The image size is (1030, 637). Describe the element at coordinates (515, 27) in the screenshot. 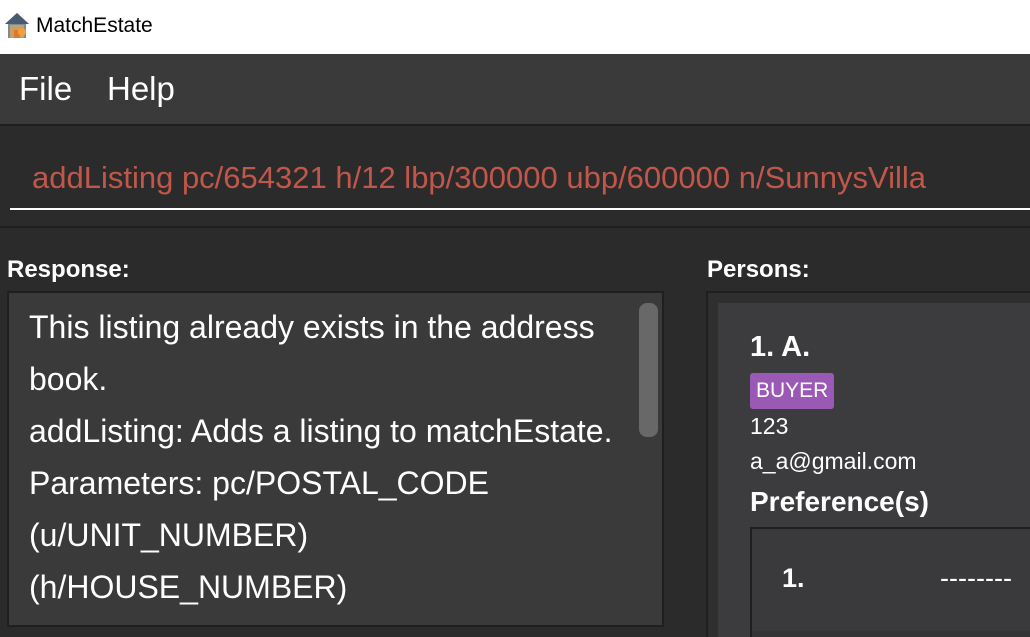

I see `window-titlebar: MatchEstate` at that location.